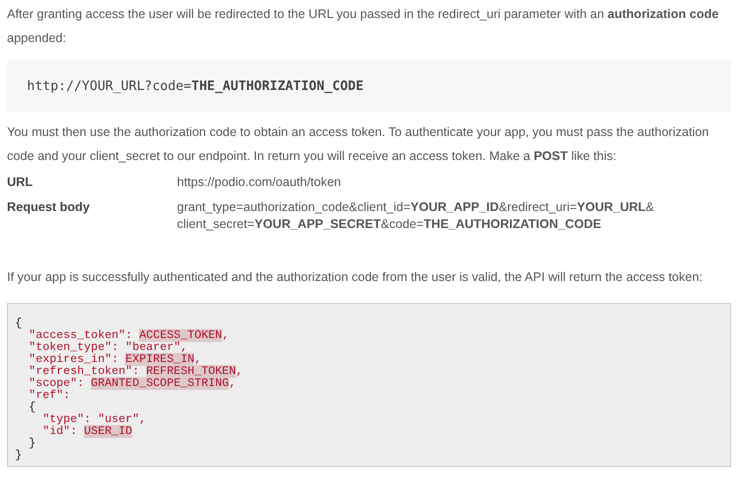  I want to click on code-text: "scope":, so click(57, 383).